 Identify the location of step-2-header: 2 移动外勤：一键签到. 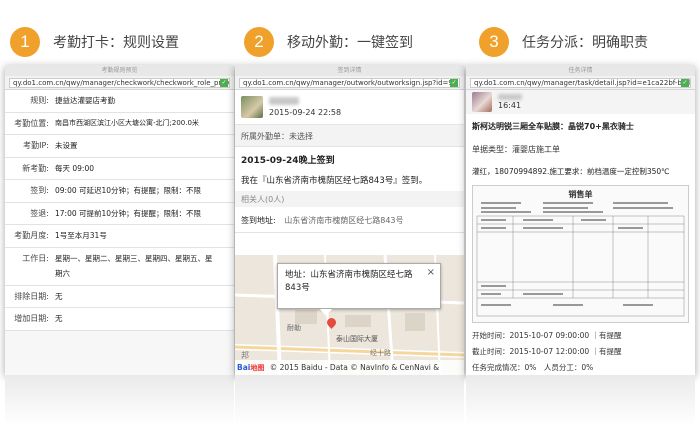
(328, 42).